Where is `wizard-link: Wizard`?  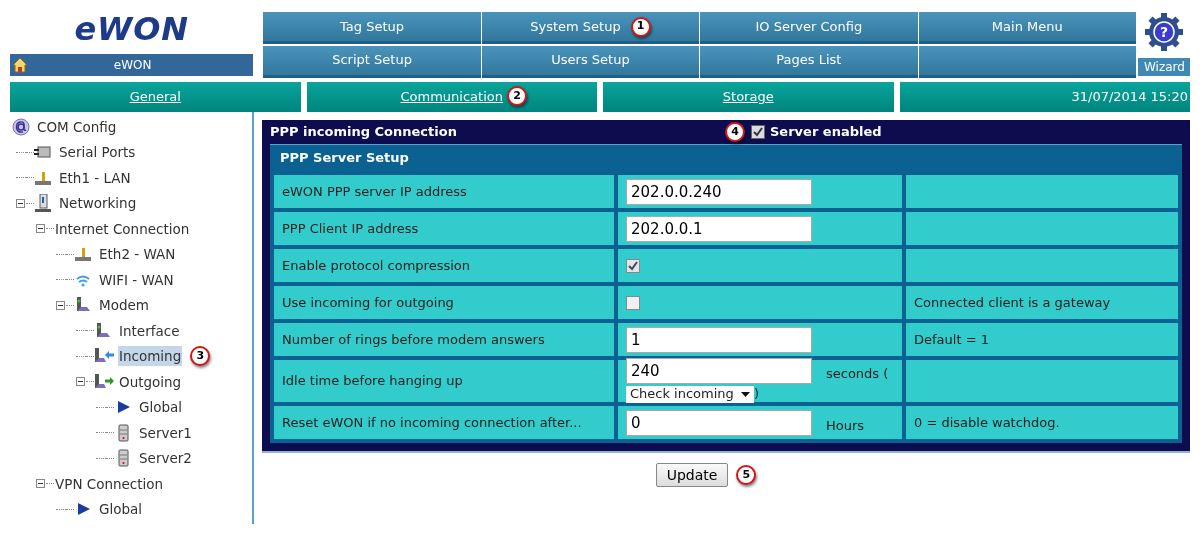
wizard-link: Wizard is located at coordinates (1164, 67).